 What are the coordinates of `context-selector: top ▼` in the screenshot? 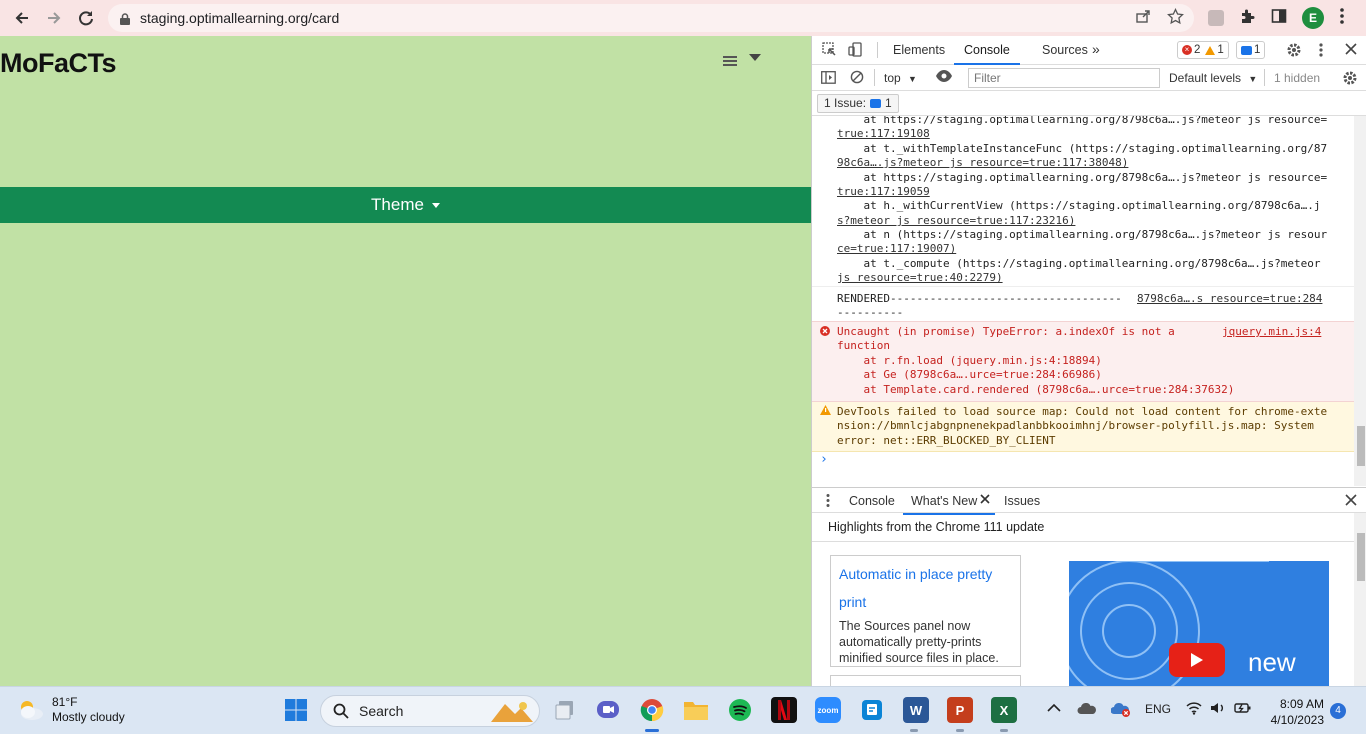 It's located at (900, 78).